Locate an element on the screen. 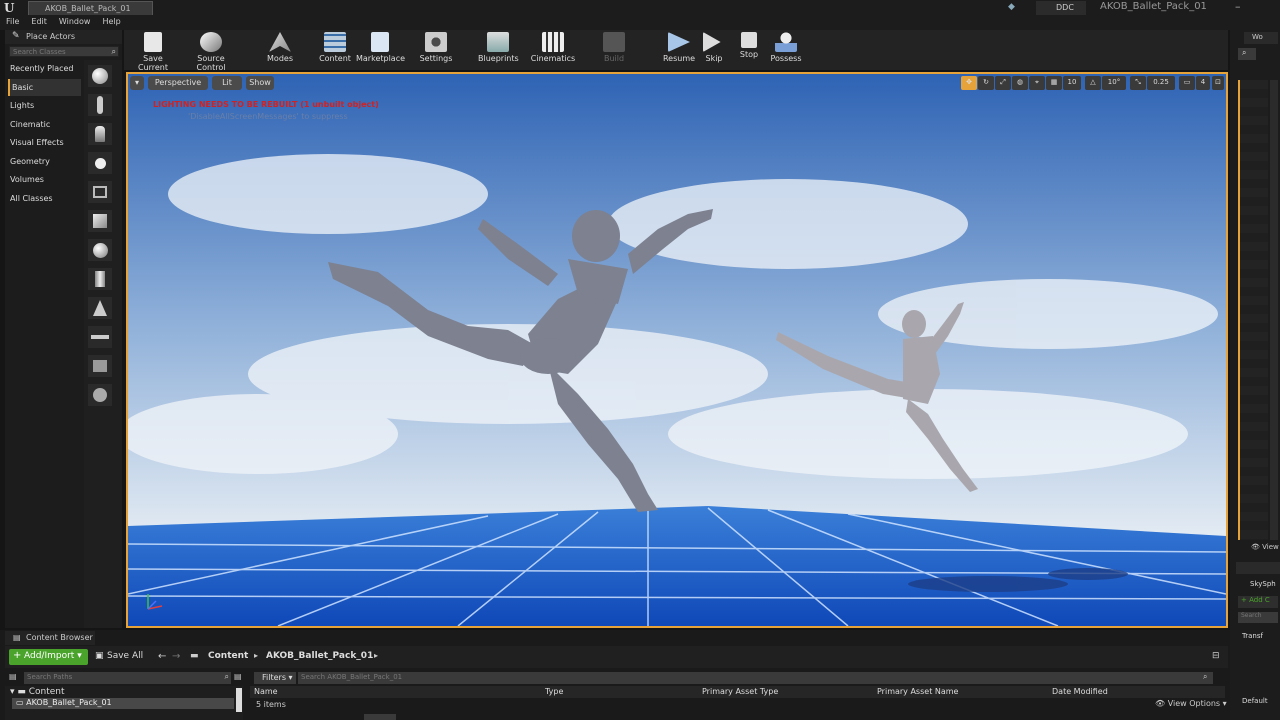  translate-tool-icon: ✥ is located at coordinates (969, 83).